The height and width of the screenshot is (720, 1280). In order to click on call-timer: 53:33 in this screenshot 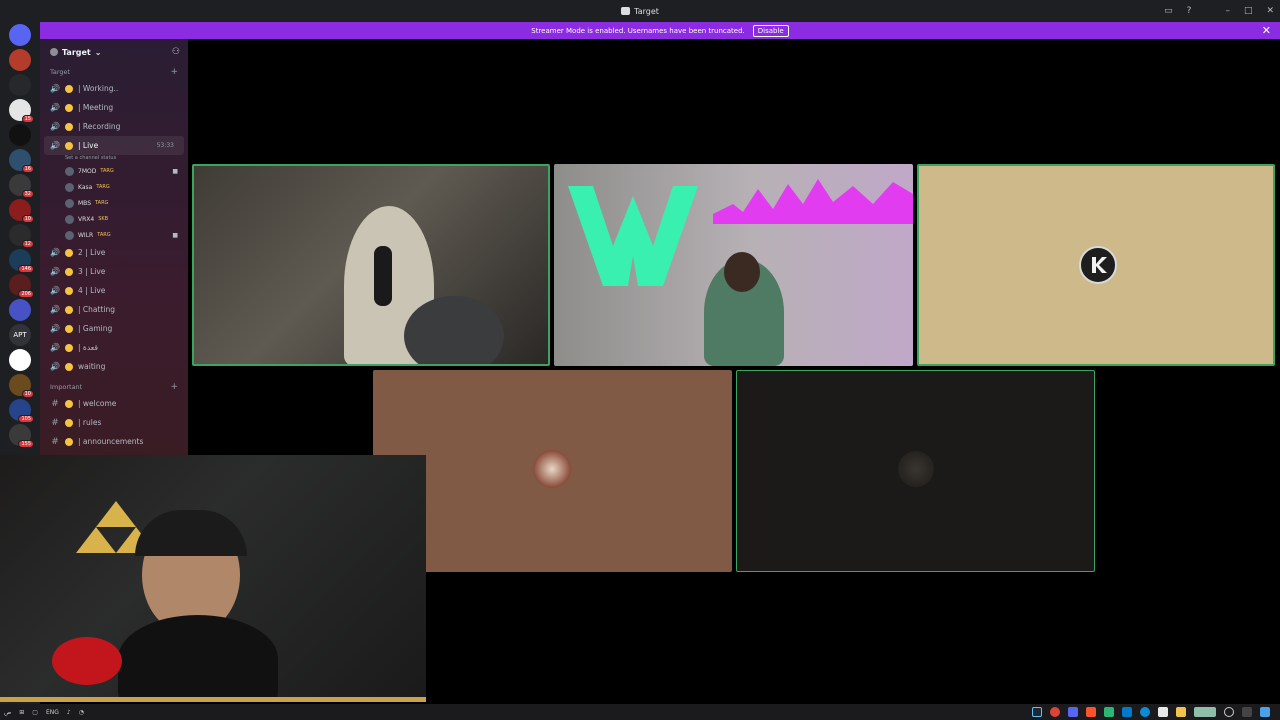, I will do `click(165, 145)`.